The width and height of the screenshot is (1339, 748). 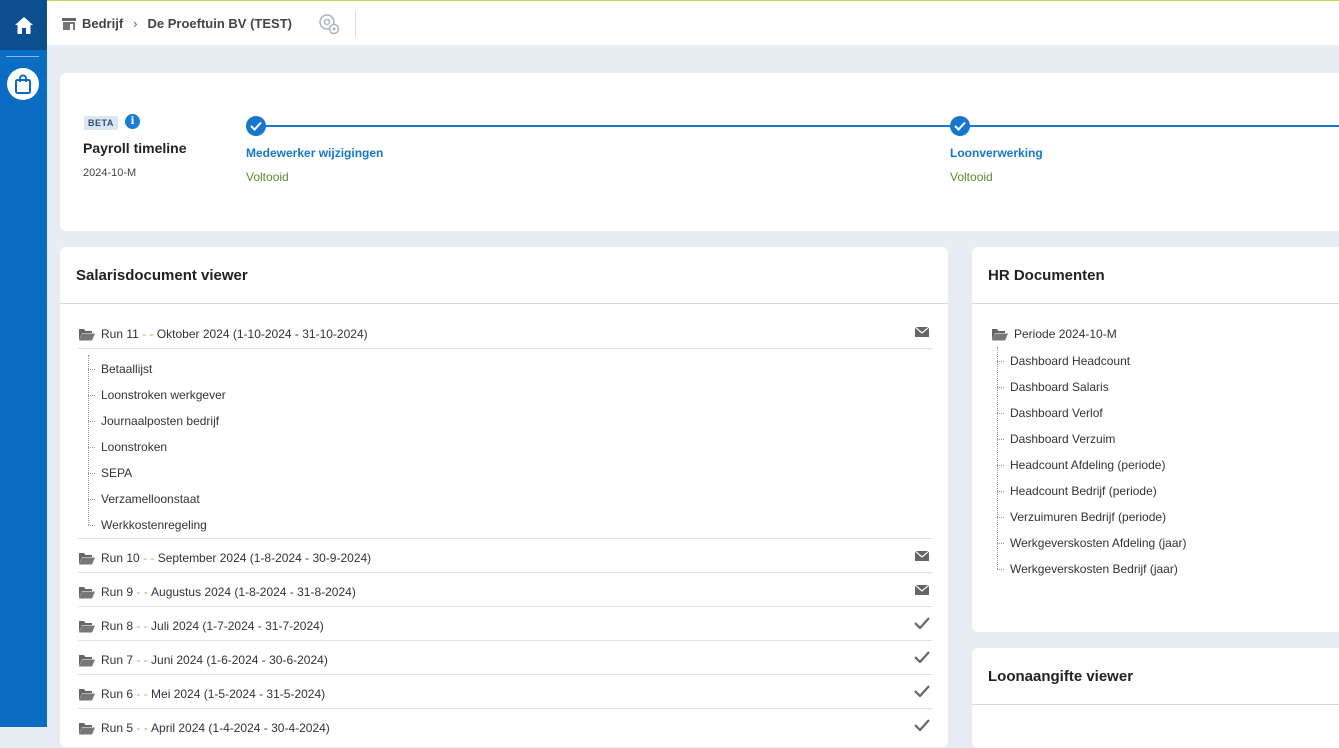 What do you see at coordinates (22, 56) in the screenshot?
I see `rail-divider` at bounding box center [22, 56].